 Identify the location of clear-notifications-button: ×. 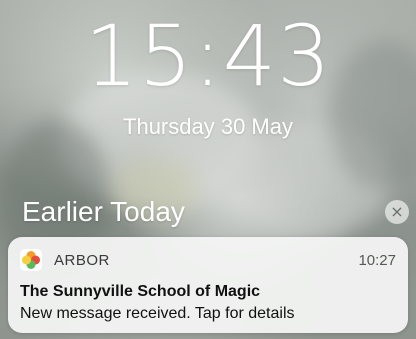
(397, 212).